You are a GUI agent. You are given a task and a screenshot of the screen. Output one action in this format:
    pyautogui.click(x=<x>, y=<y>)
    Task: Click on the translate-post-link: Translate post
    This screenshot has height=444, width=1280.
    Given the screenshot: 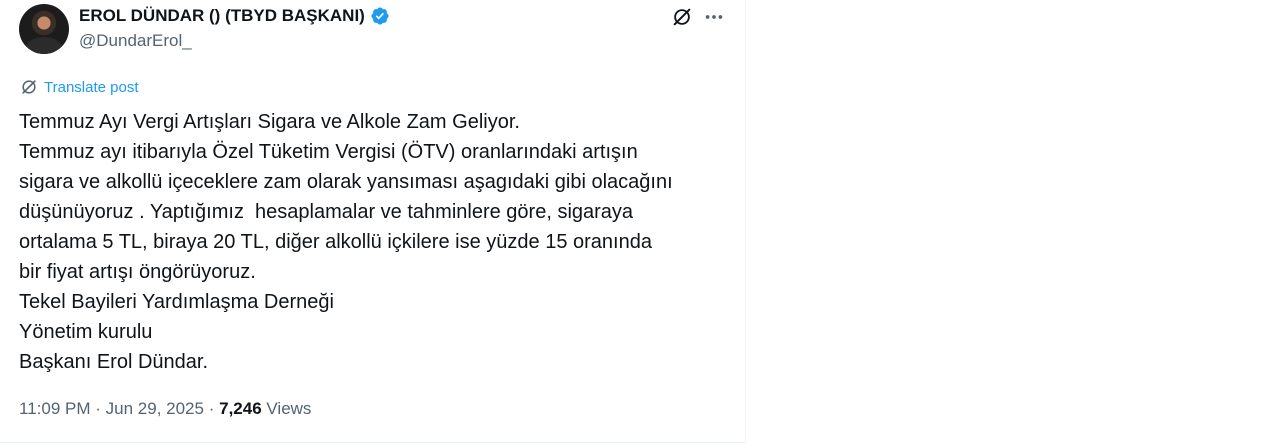 What is the action you would take?
    pyautogui.click(x=79, y=87)
    